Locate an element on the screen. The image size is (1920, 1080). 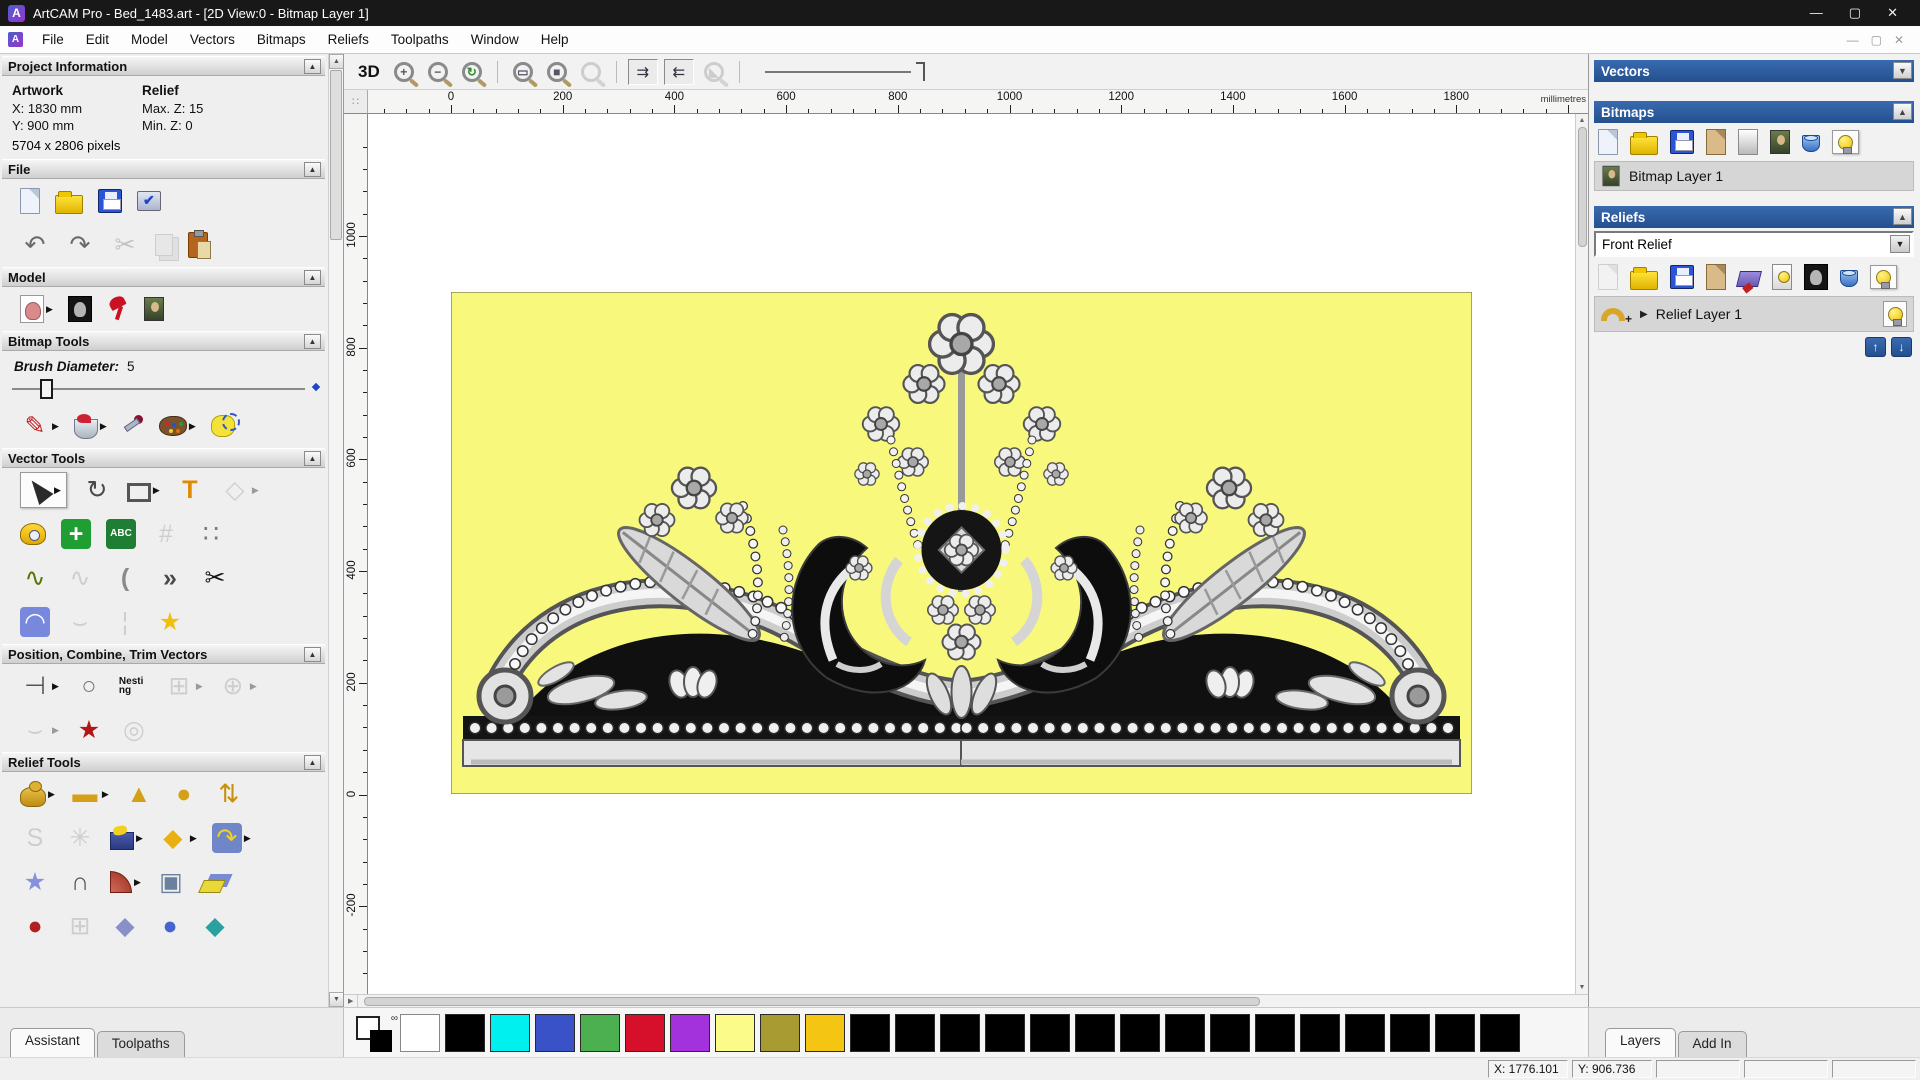
scroll-down-arrow: ▼ is located at coordinates (1582, 987).